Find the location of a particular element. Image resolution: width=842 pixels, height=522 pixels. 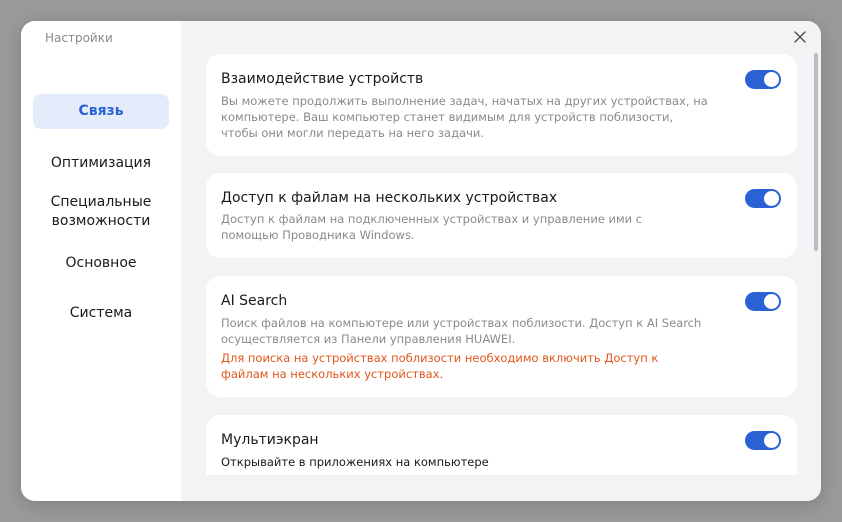

sidebar-item-connection: Связь is located at coordinates (101, 111).